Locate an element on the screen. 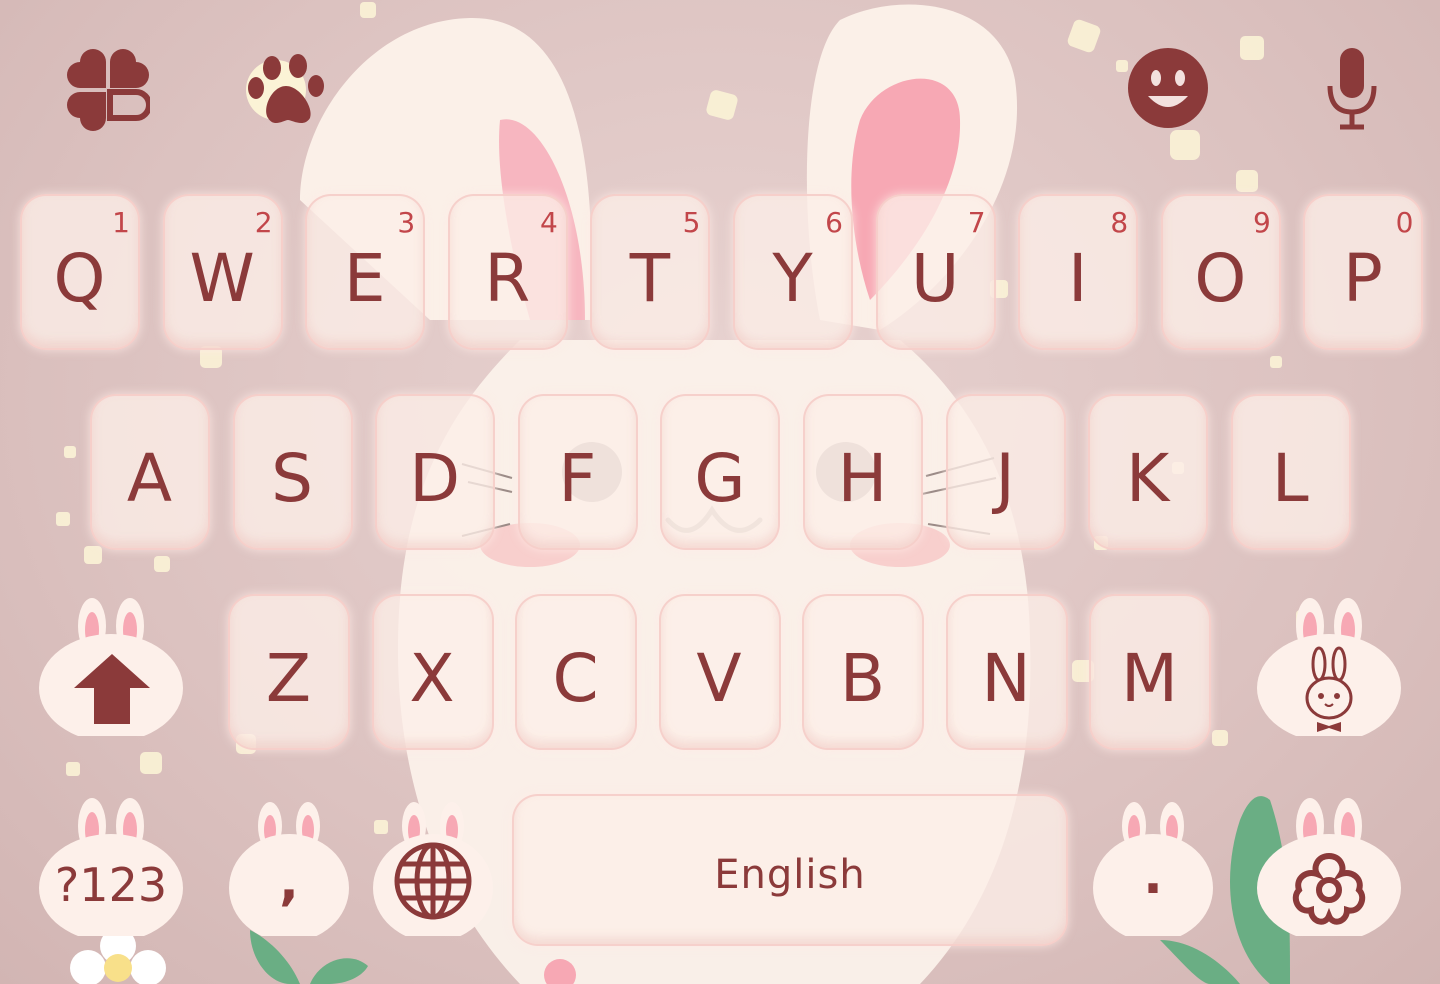 The height and width of the screenshot is (984, 1440). key-b: B is located at coordinates (863, 672).